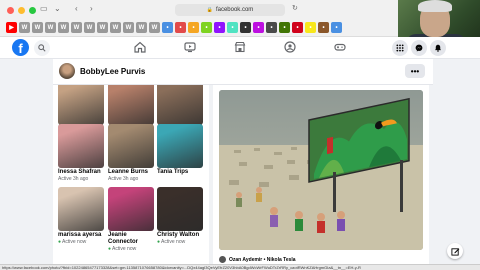  What do you see at coordinates (67, 71) in the screenshot?
I see `avatar` at bounding box center [67, 71].